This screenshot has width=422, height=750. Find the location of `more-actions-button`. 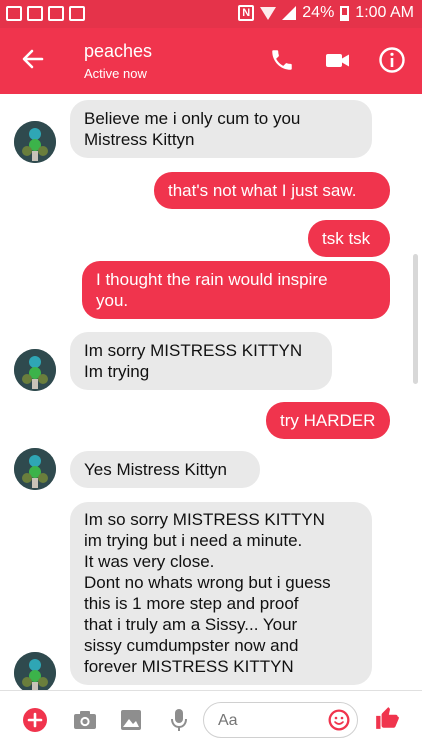

more-actions-button is located at coordinates (35, 720).